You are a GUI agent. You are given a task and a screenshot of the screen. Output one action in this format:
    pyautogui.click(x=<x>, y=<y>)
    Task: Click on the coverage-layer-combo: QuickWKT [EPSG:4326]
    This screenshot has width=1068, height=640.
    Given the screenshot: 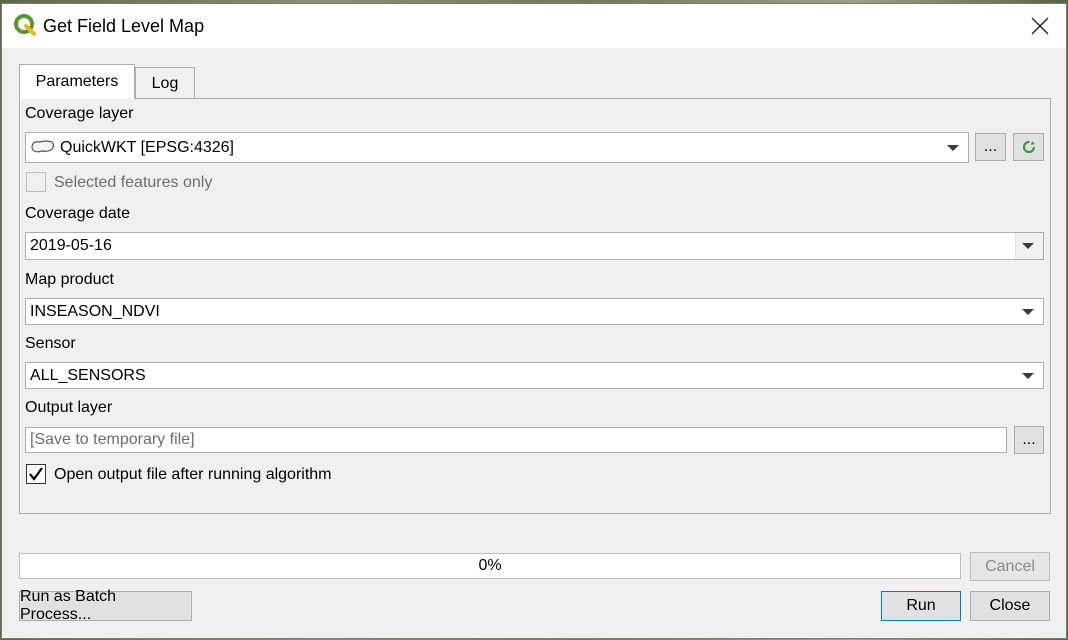 What is the action you would take?
    pyautogui.click(x=497, y=147)
    